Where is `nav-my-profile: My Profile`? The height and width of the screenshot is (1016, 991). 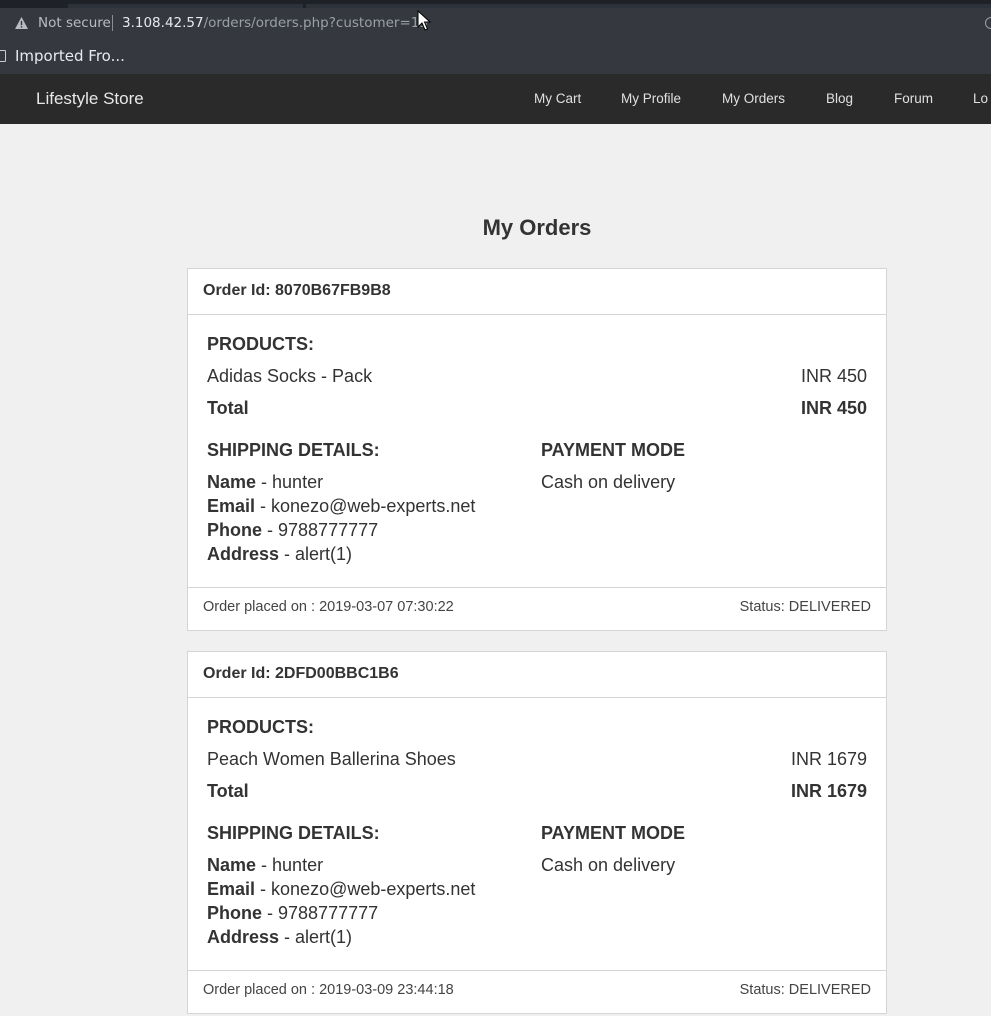
nav-my-profile: My Profile is located at coordinates (651, 98).